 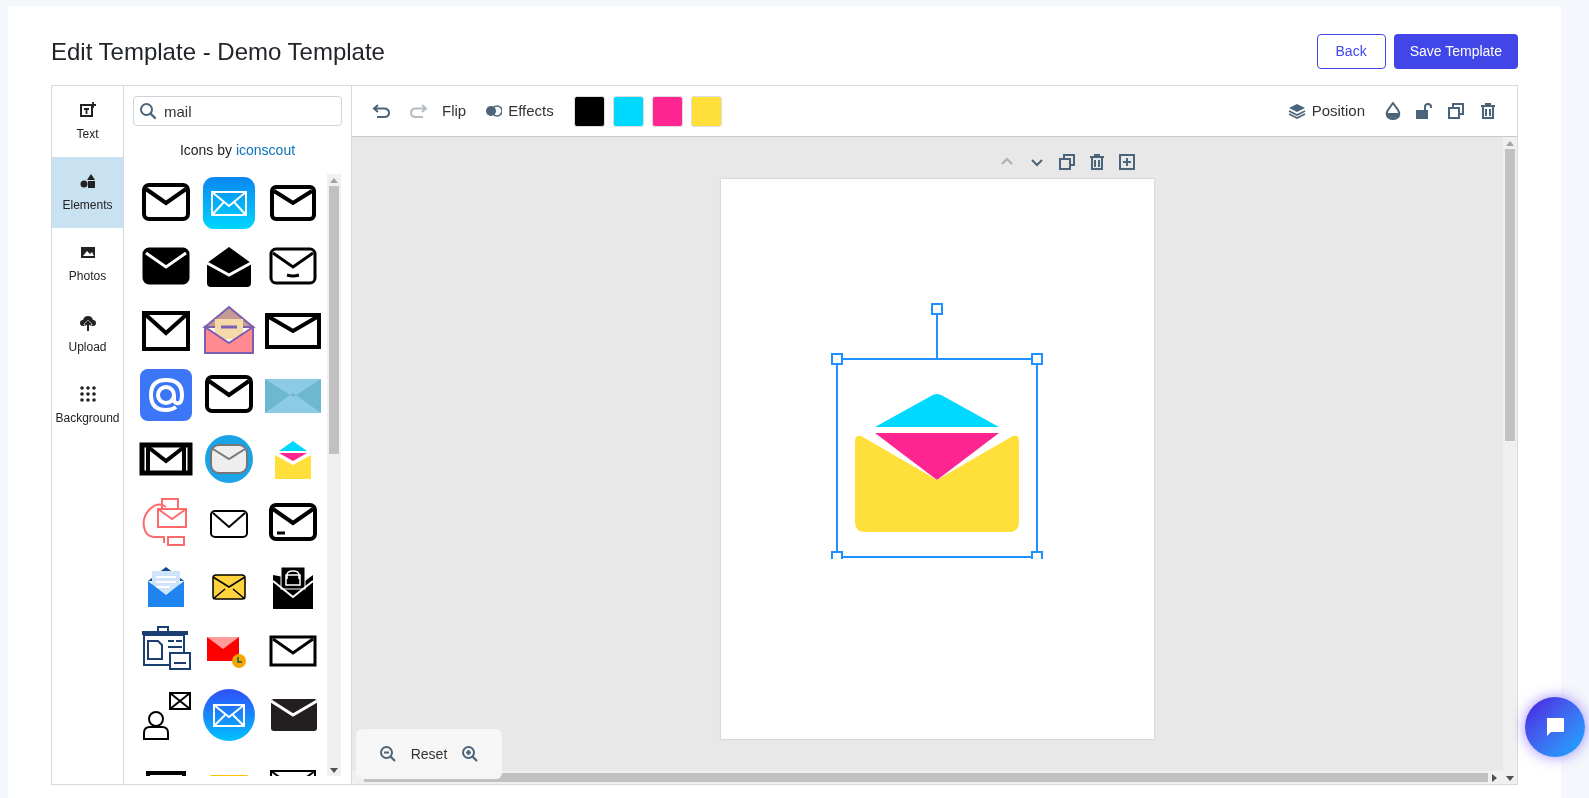 What do you see at coordinates (494, 111) in the screenshot?
I see `effects-icon` at bounding box center [494, 111].